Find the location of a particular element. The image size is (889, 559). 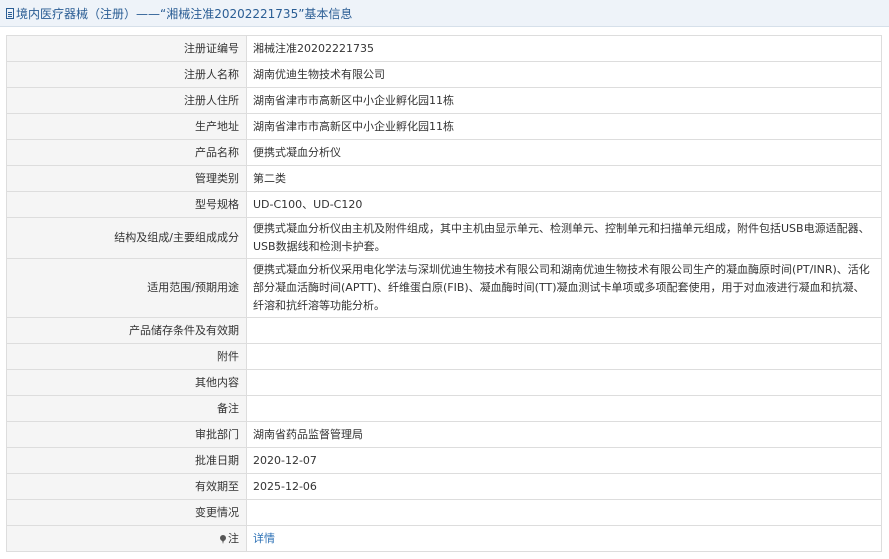

field-value: UD-C100、UD-C120 is located at coordinates (564, 204).